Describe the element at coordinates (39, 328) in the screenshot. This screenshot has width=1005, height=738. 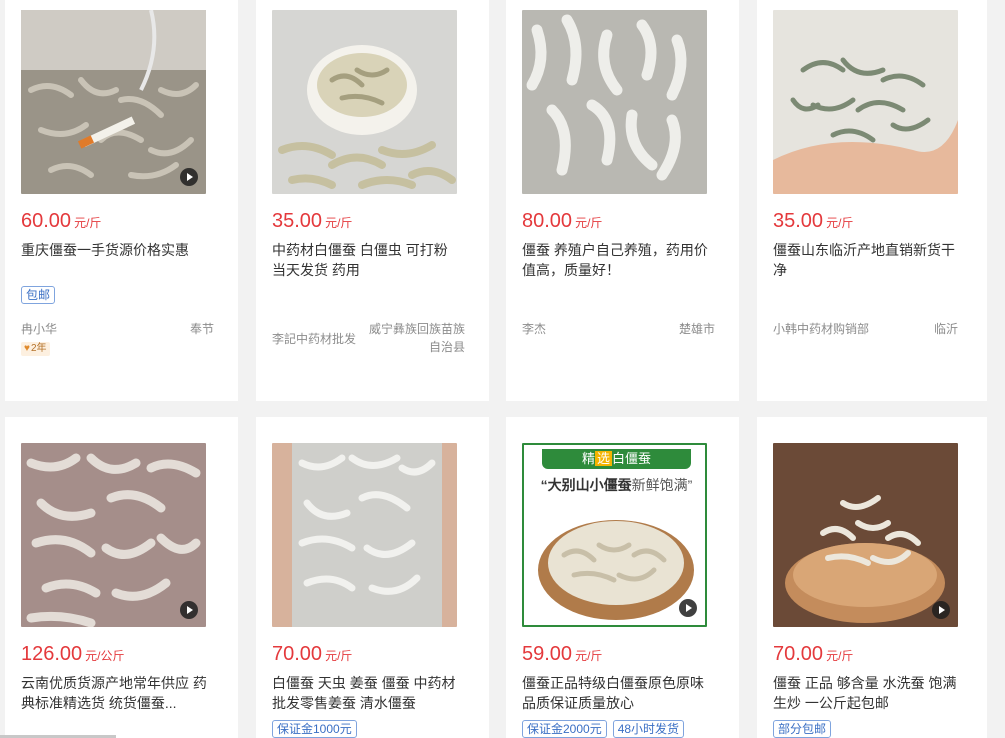
I see `seller-name: 冉小华` at that location.